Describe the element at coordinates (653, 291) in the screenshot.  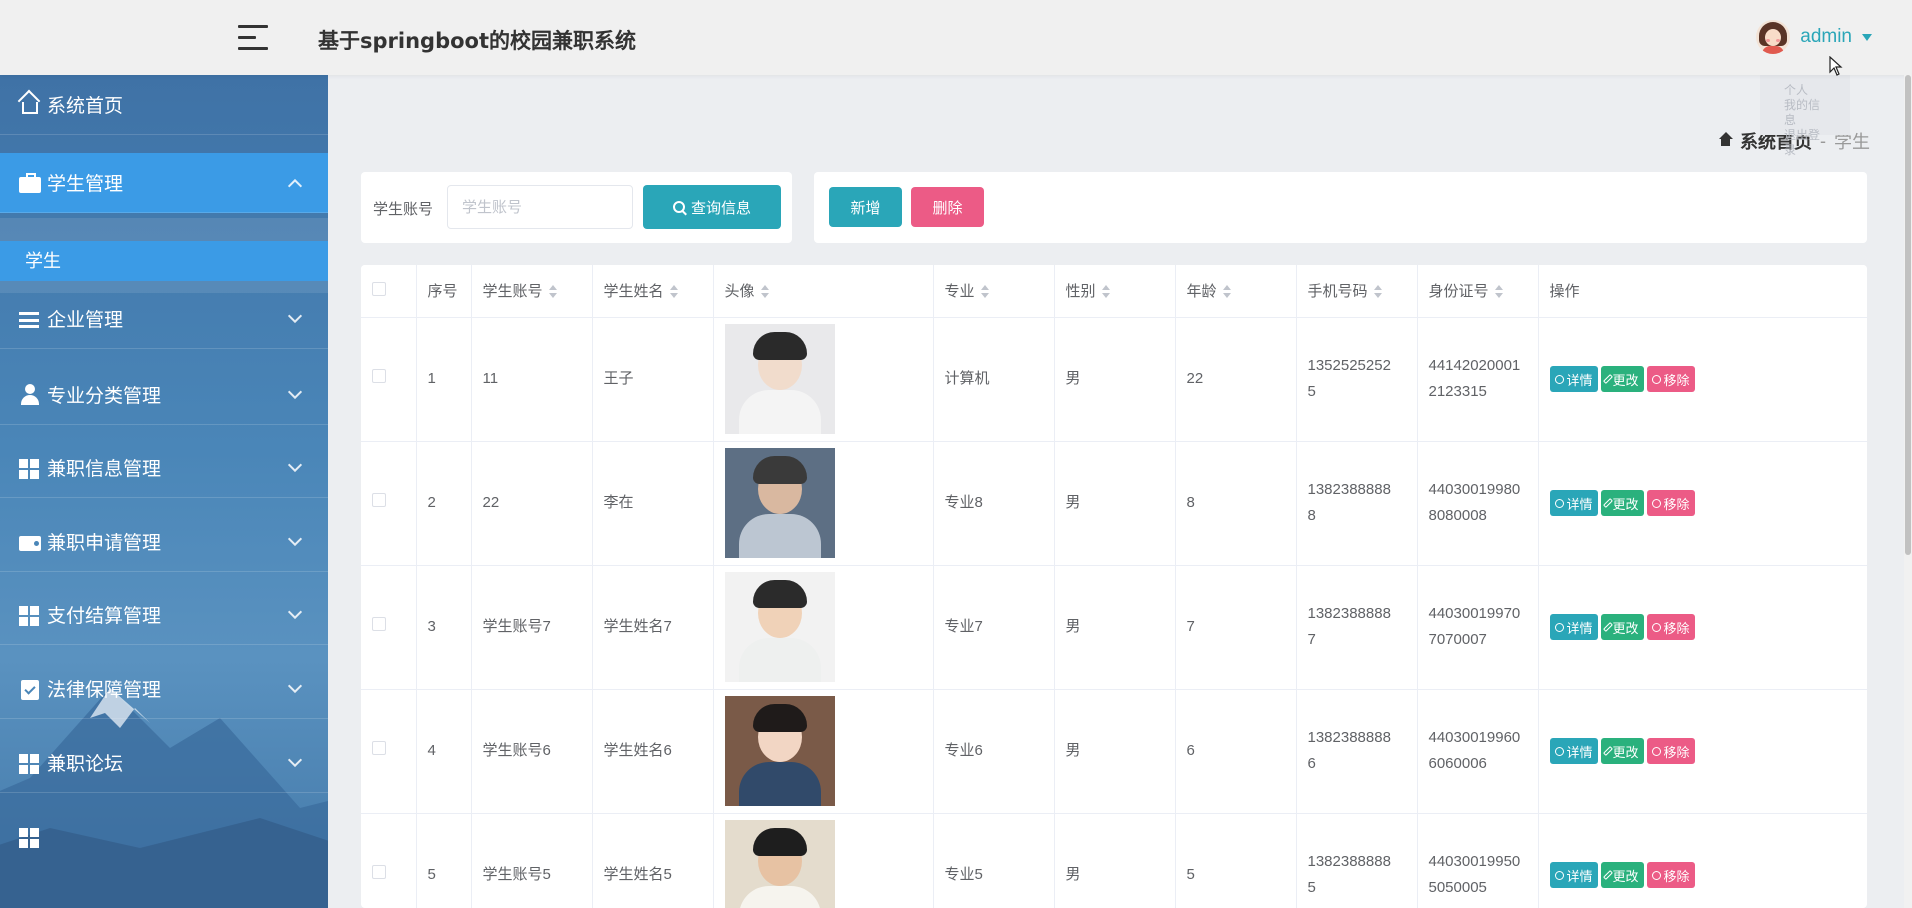
I see `column-header: 学生姓名` at that location.